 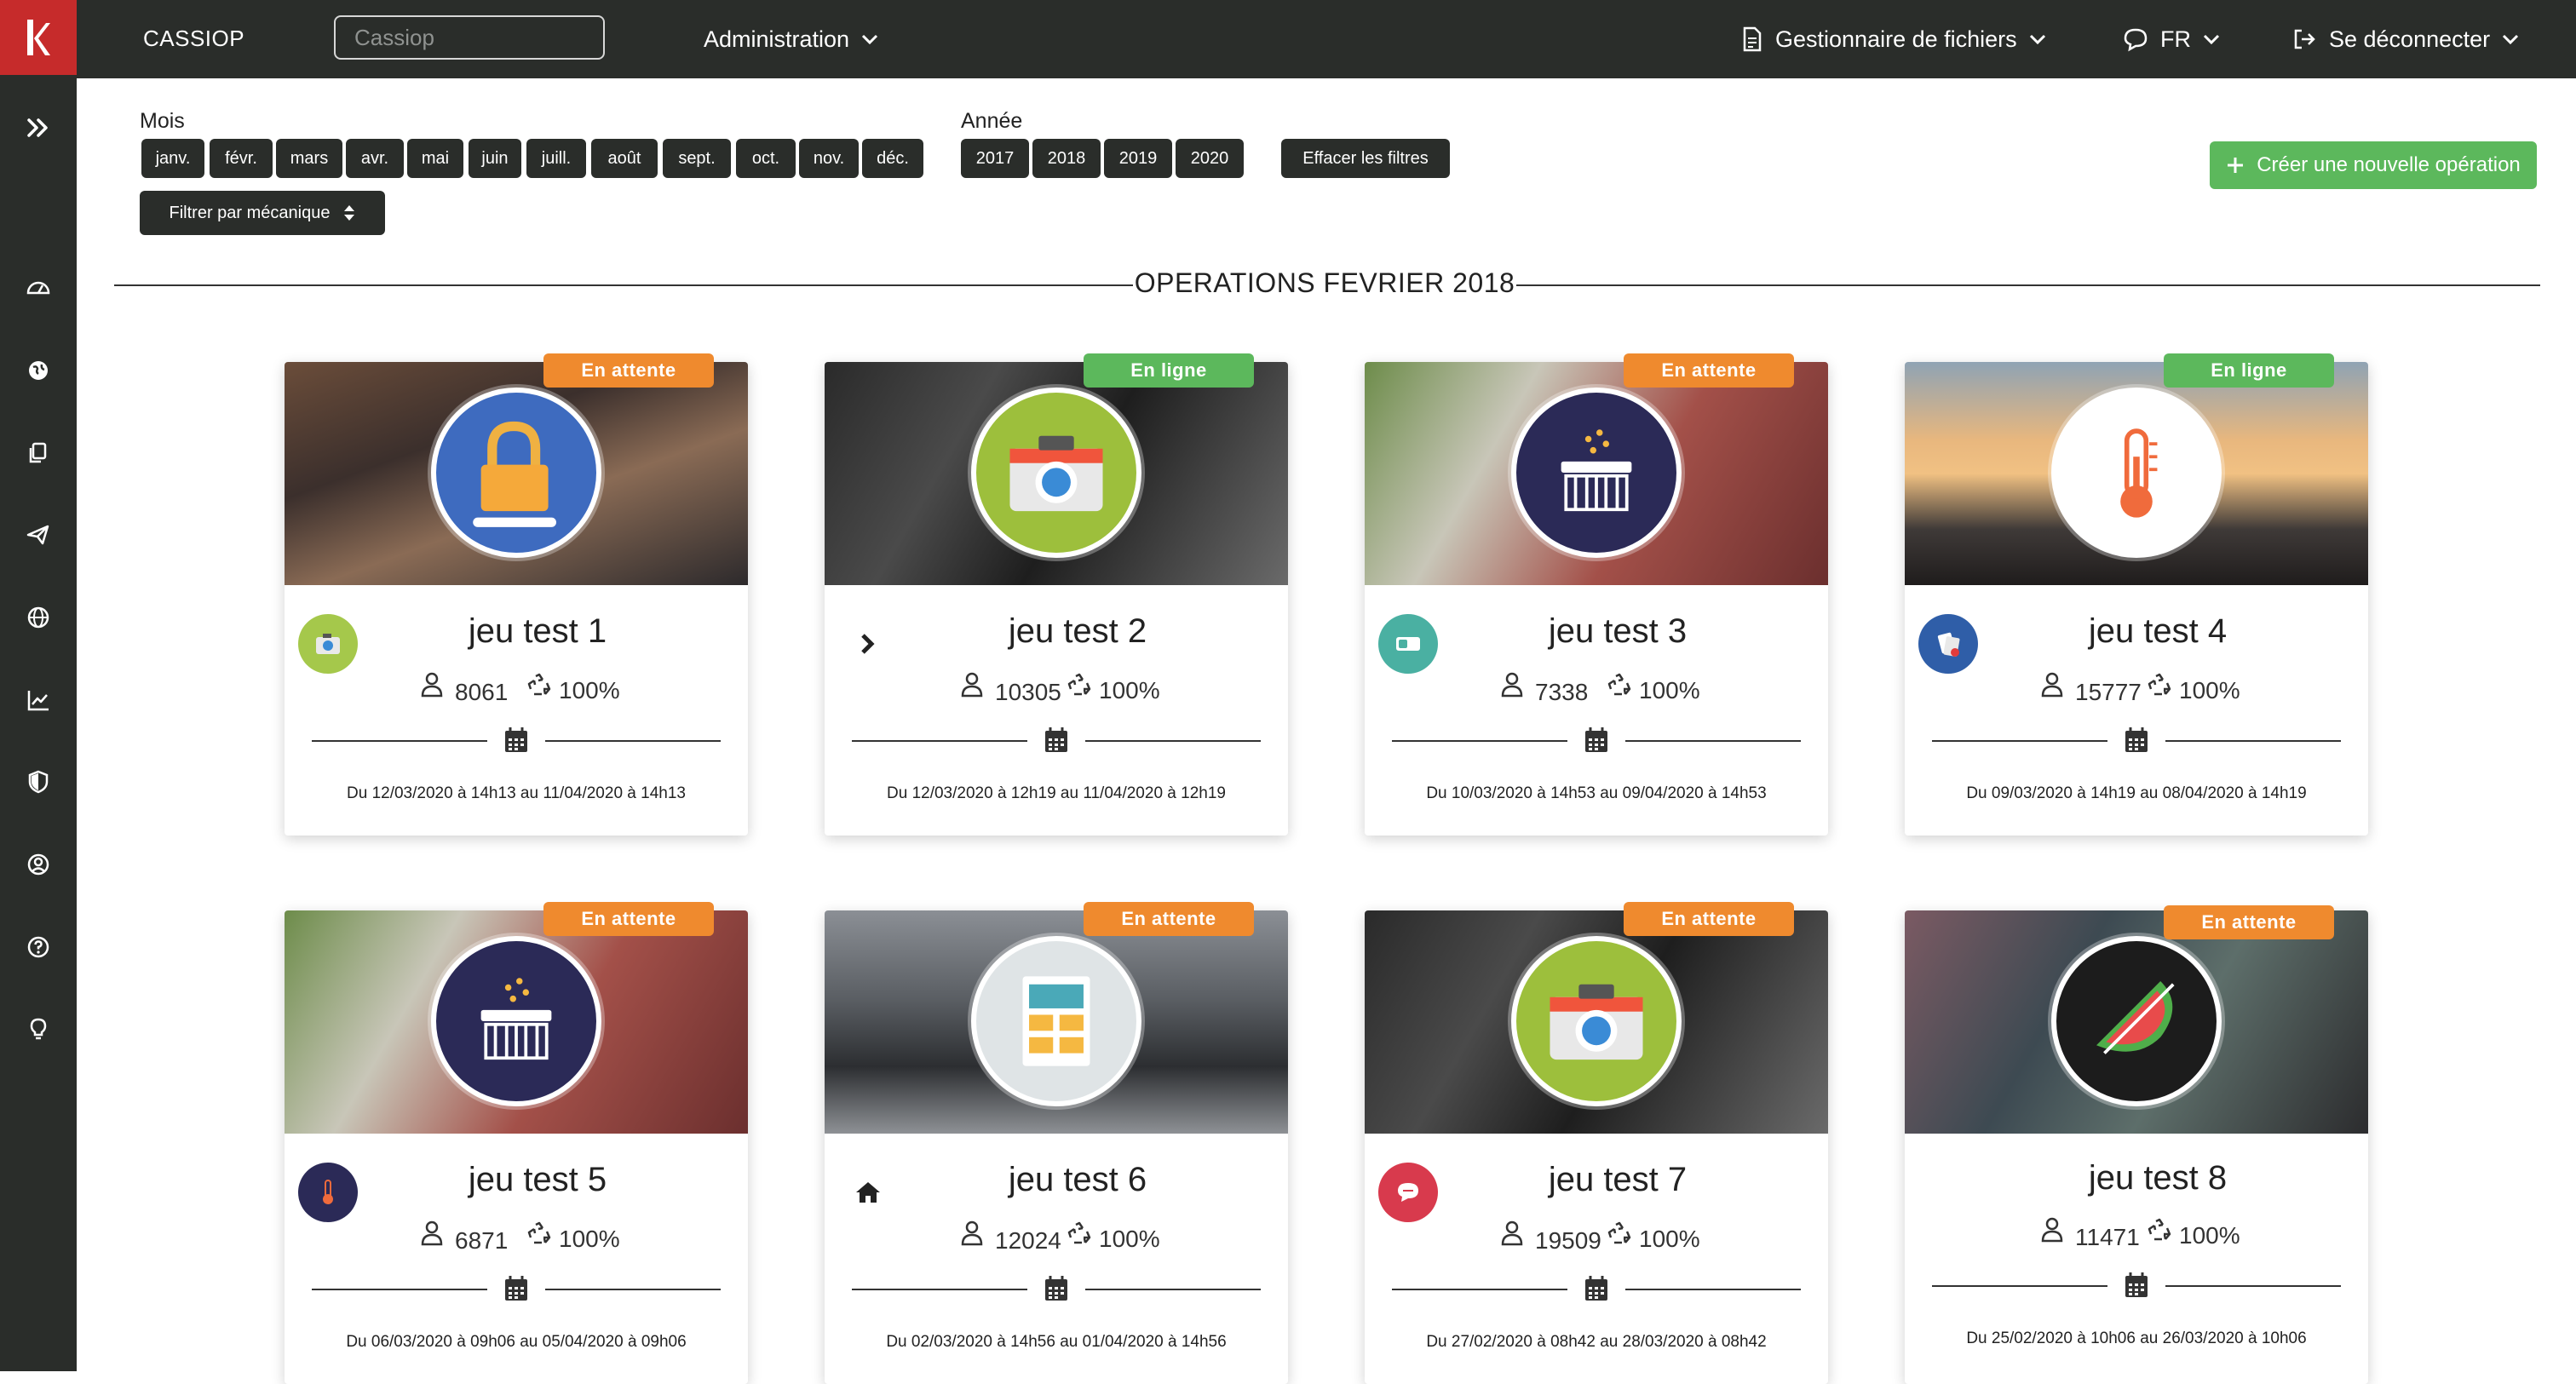 I want to click on year-filter: 2018, so click(x=1066, y=158).